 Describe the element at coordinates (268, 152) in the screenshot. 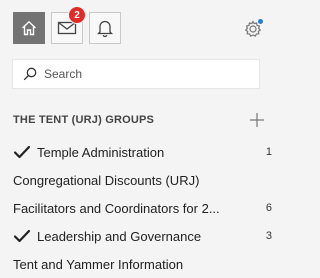

I see `group-count: 1` at that location.